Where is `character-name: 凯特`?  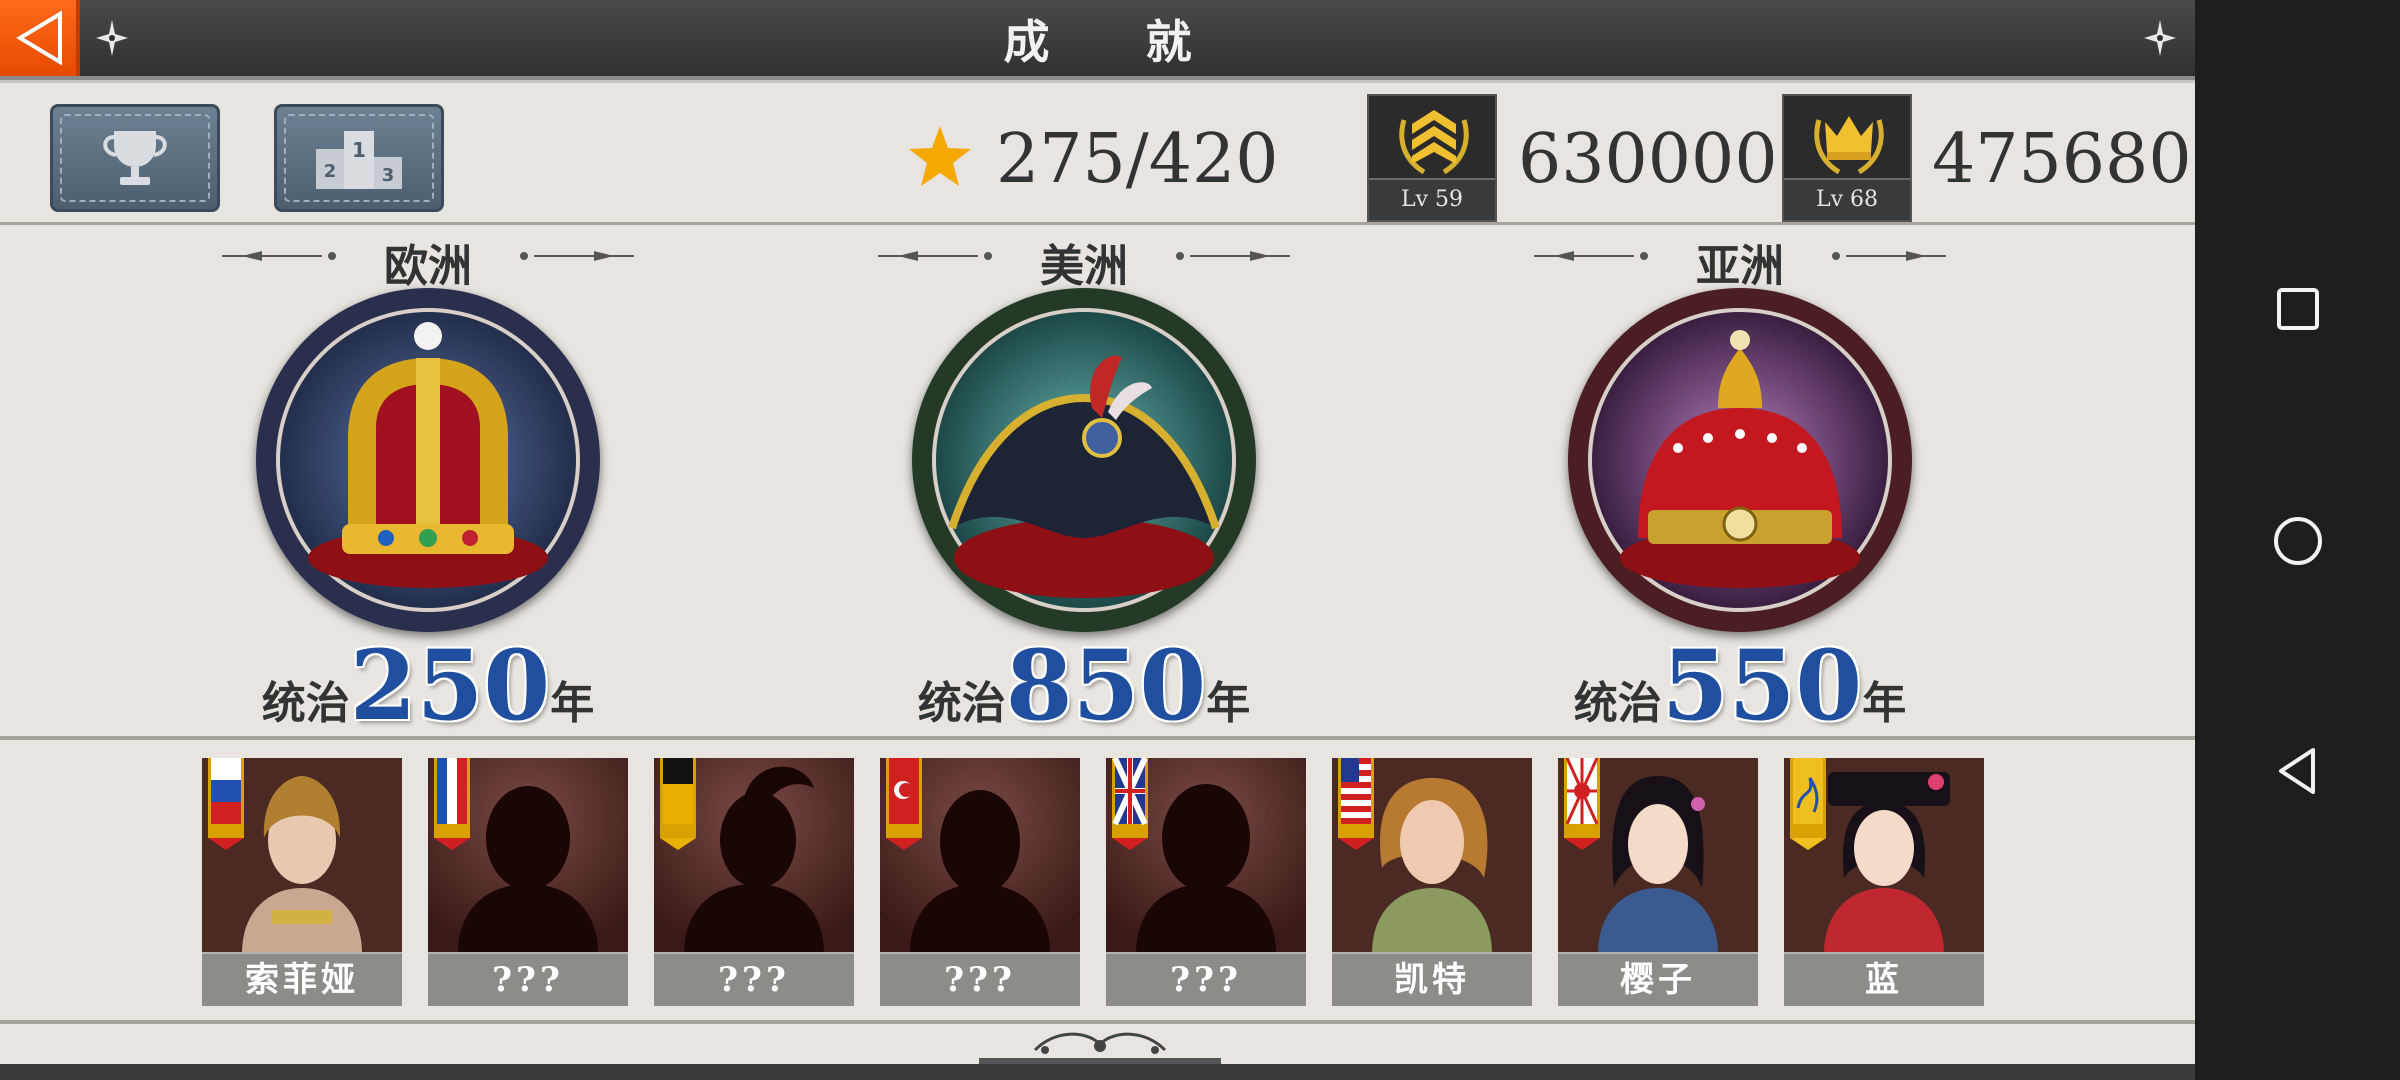
character-name: 凯特 is located at coordinates (1432, 979).